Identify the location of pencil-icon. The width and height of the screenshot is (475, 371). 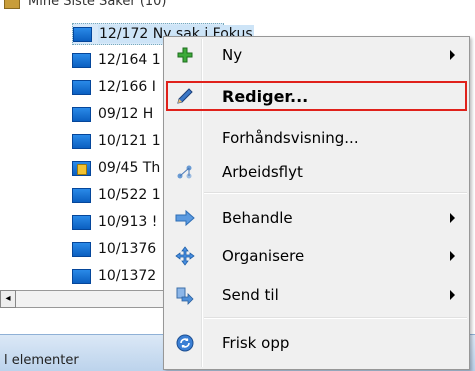
(185, 96).